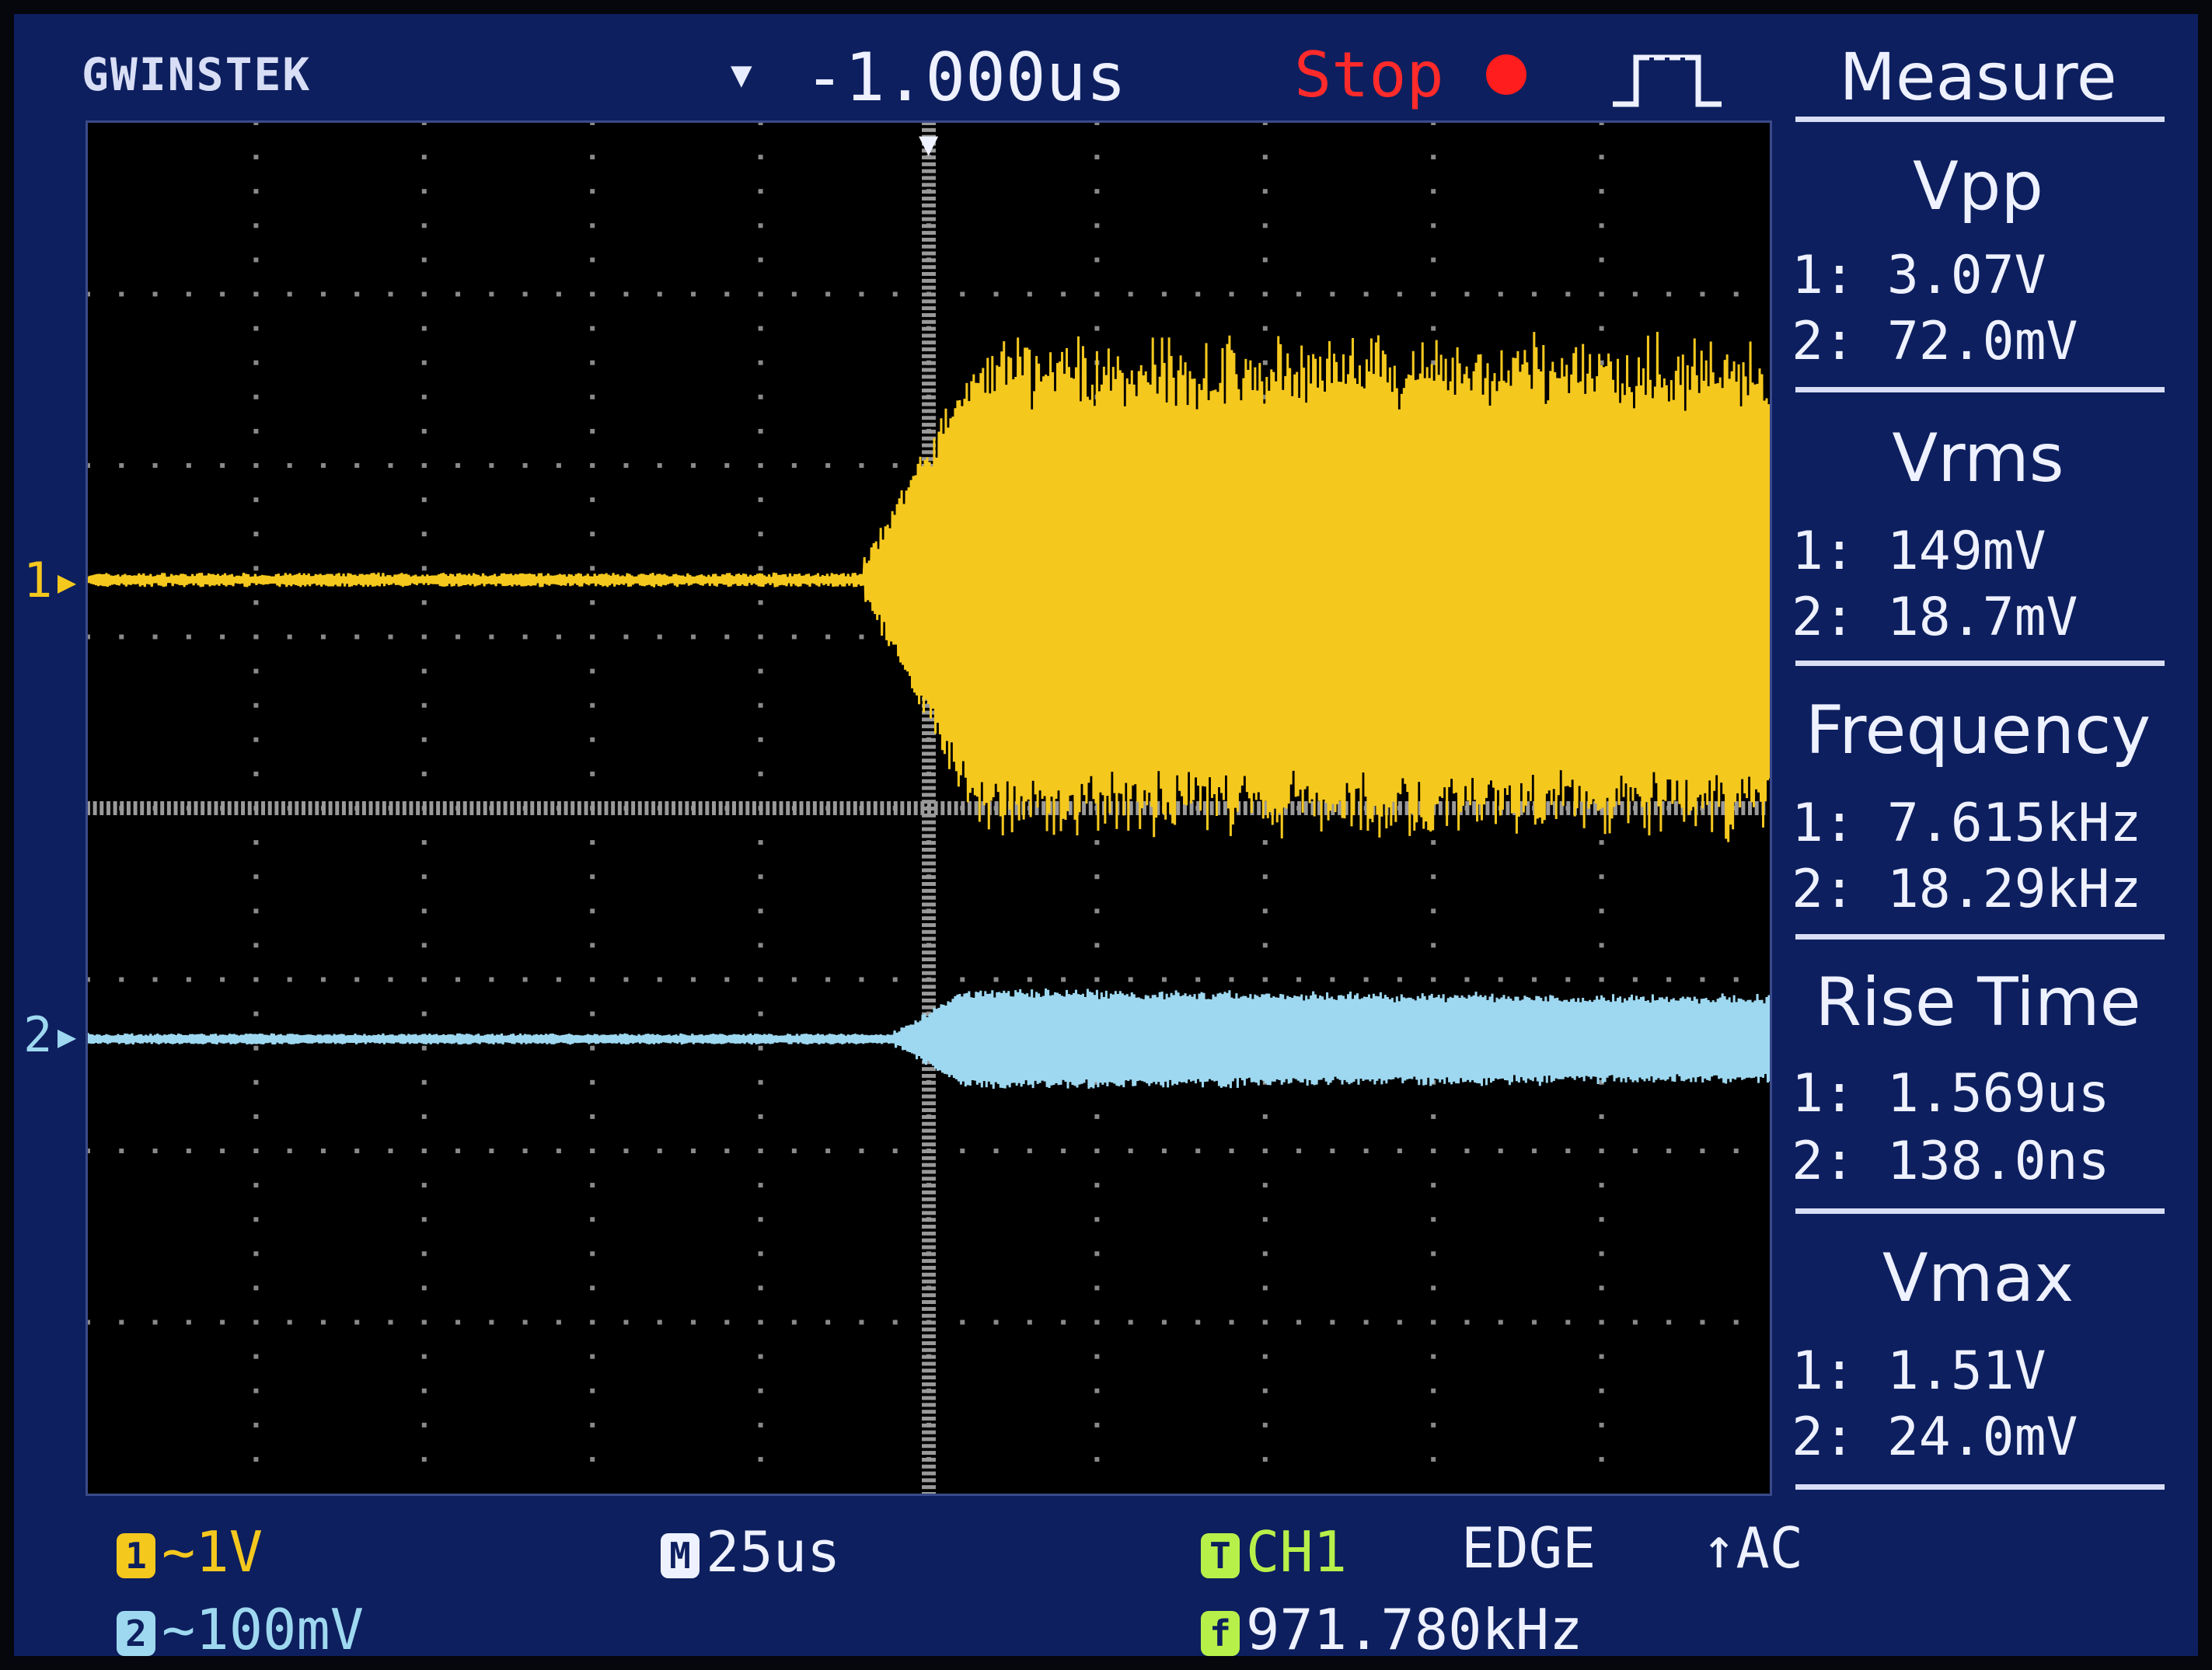  Describe the element at coordinates (1935, 617) in the screenshot. I see `measure-ch2-vrms: 2: 18.7mV` at that location.